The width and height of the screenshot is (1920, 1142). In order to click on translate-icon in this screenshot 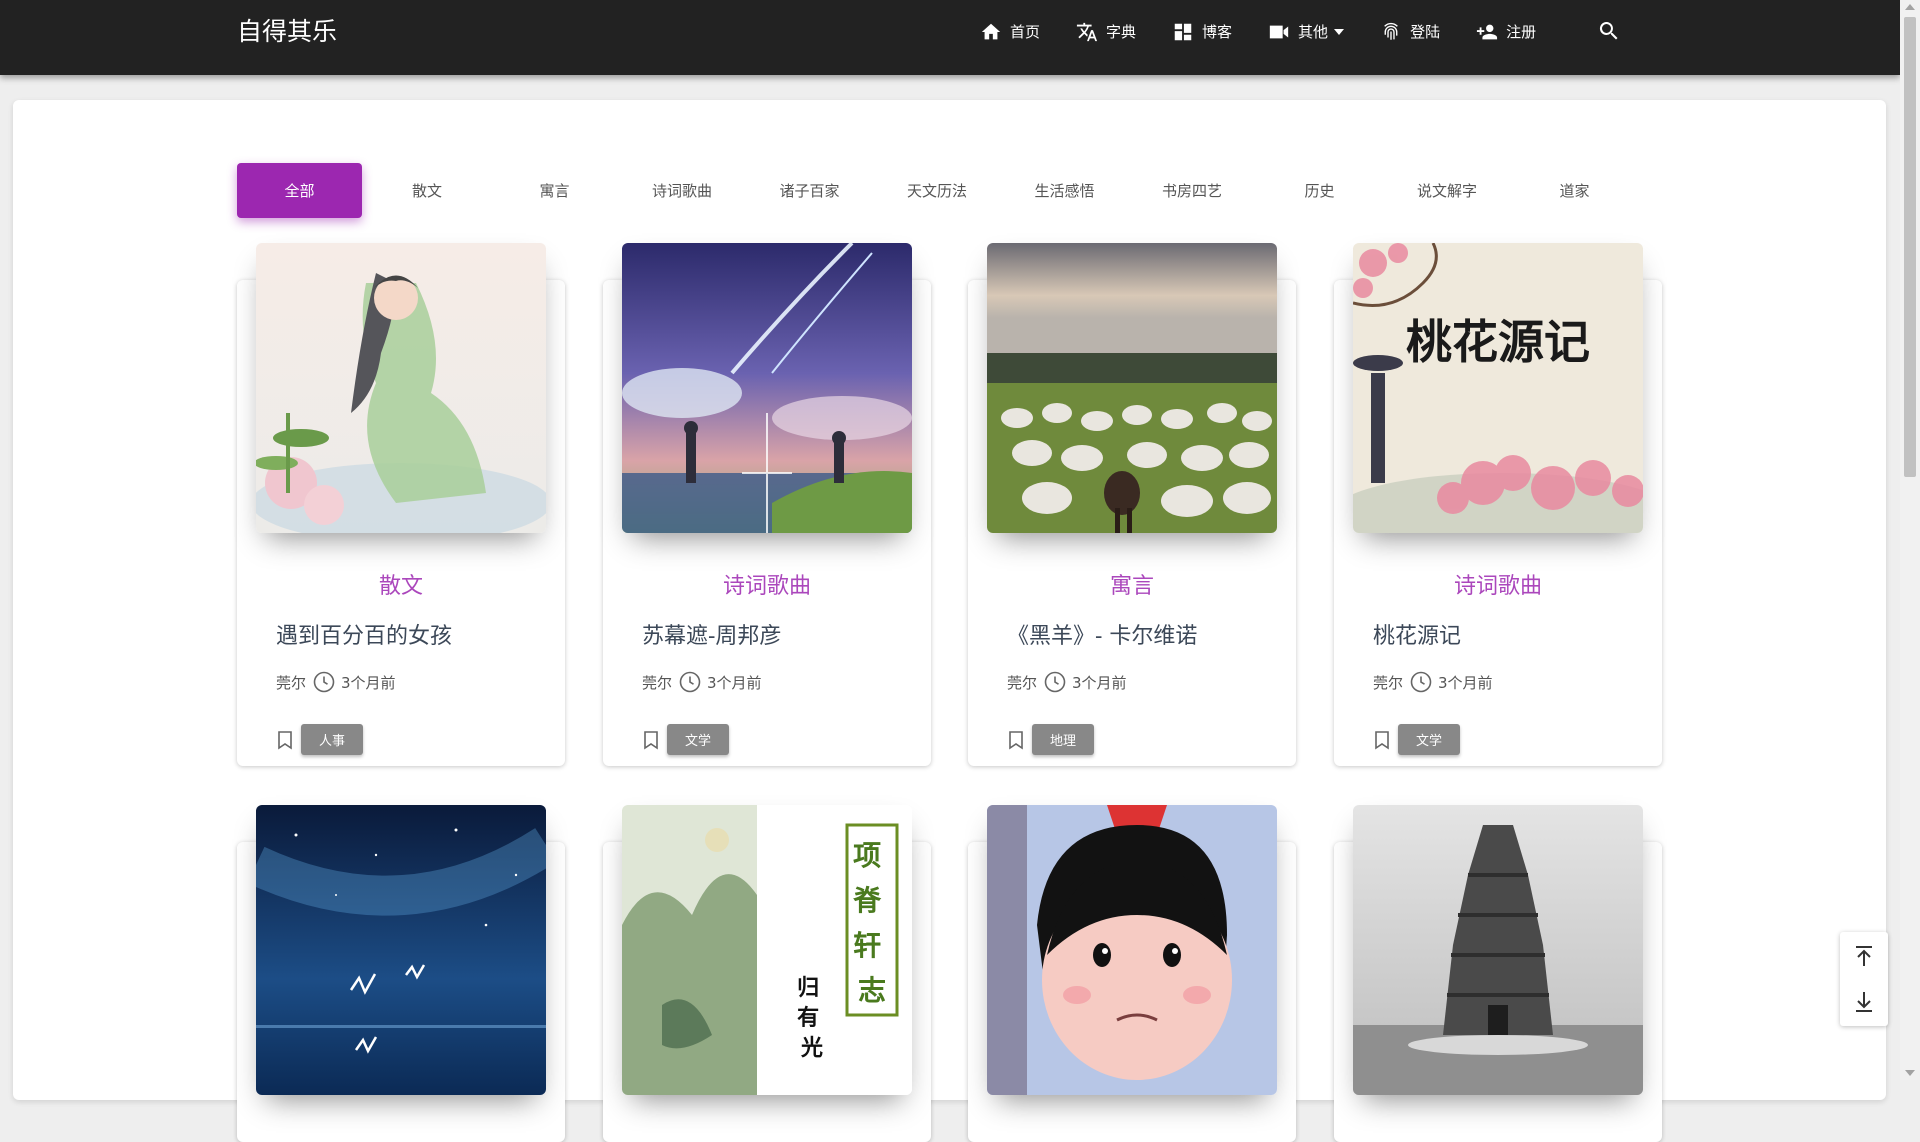, I will do `click(1087, 31)`.